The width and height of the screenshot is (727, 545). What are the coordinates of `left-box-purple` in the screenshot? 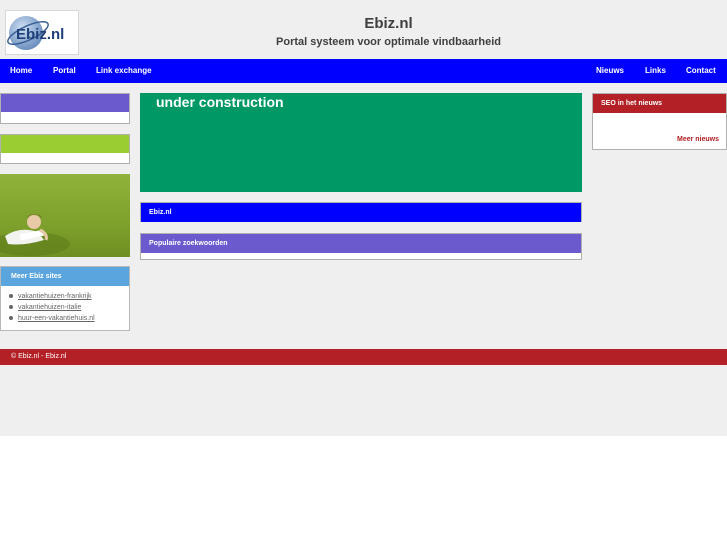 It's located at (65, 108).